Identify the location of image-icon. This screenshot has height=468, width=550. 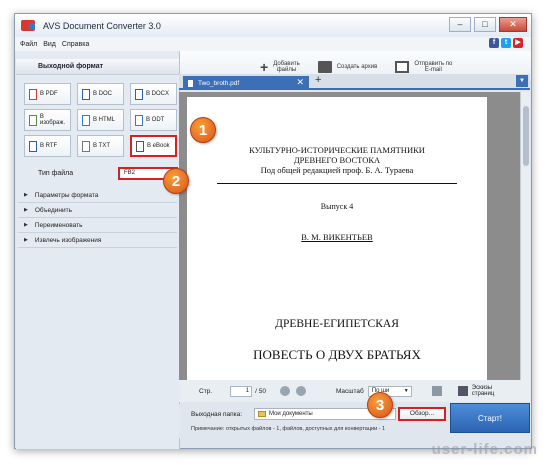
(33, 120).